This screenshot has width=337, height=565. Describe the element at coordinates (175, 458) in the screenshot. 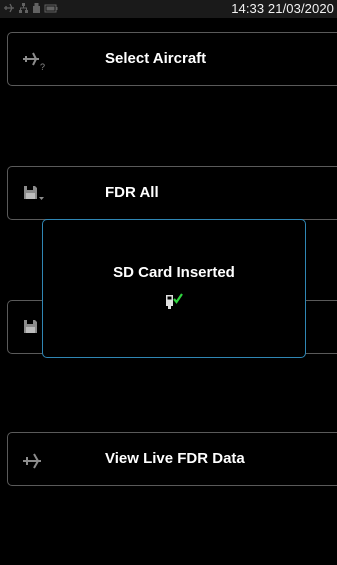

I see `view-live-fdr-data-label: View Live FDR Data` at that location.